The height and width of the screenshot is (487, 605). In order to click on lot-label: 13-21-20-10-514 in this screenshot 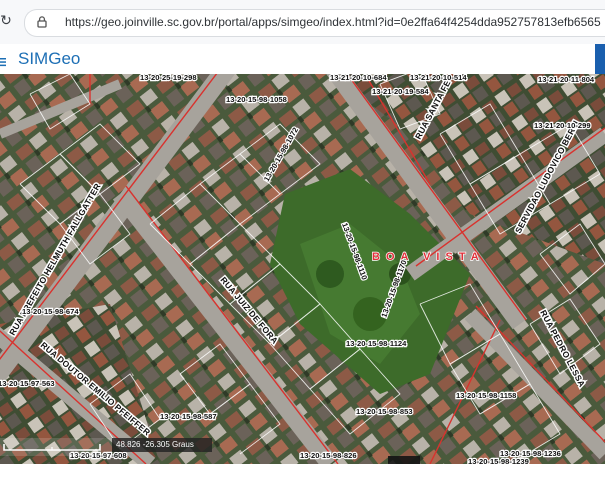, I will do `click(439, 78)`.